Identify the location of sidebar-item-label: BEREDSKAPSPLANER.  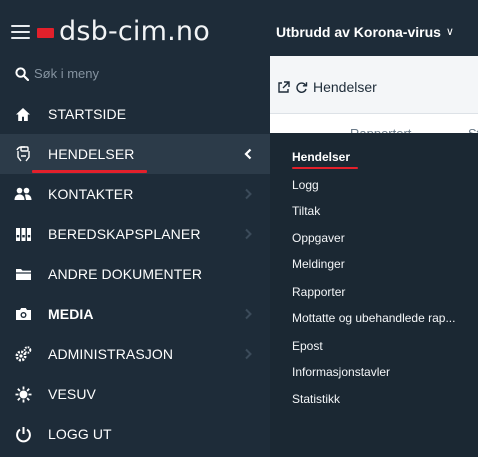
(124, 234).